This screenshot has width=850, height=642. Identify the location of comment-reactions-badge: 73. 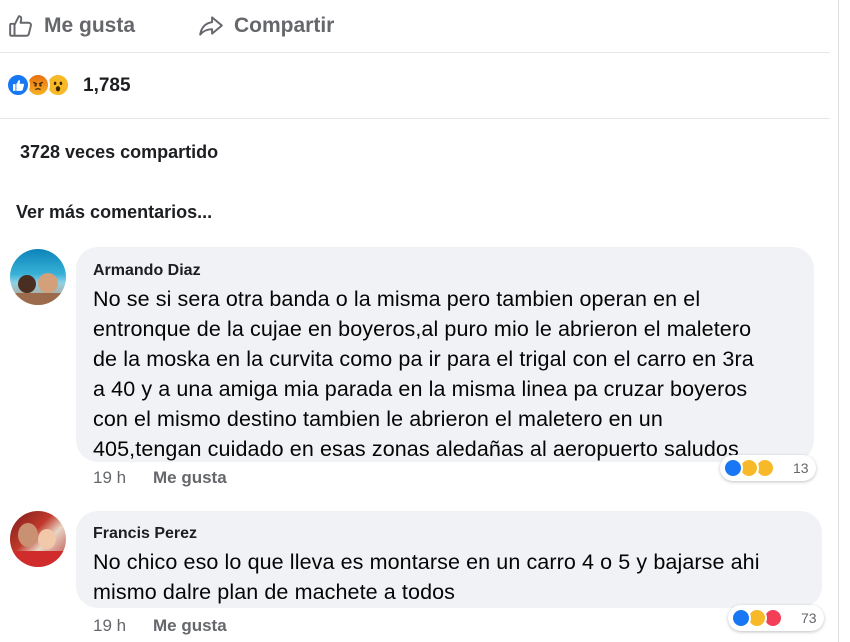
(776, 618).